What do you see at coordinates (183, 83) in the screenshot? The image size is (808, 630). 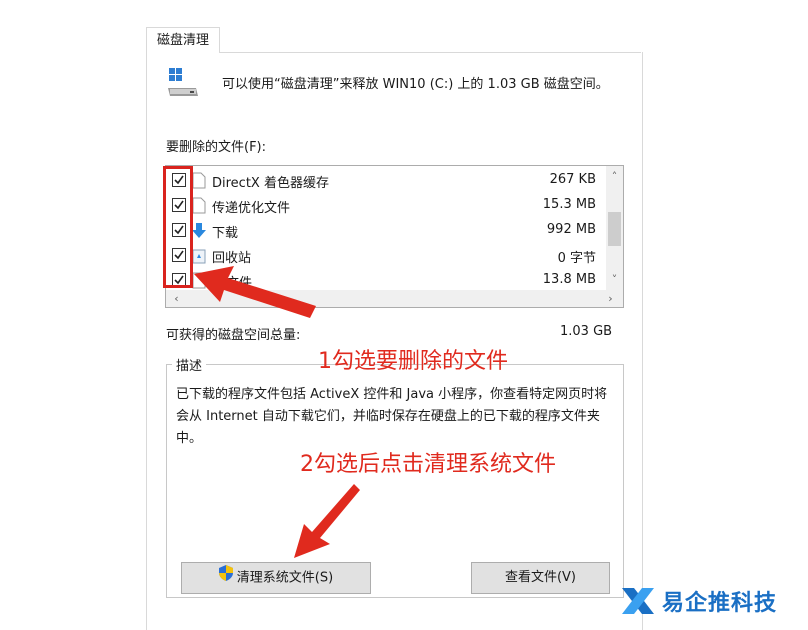 I see `drive-icon` at bounding box center [183, 83].